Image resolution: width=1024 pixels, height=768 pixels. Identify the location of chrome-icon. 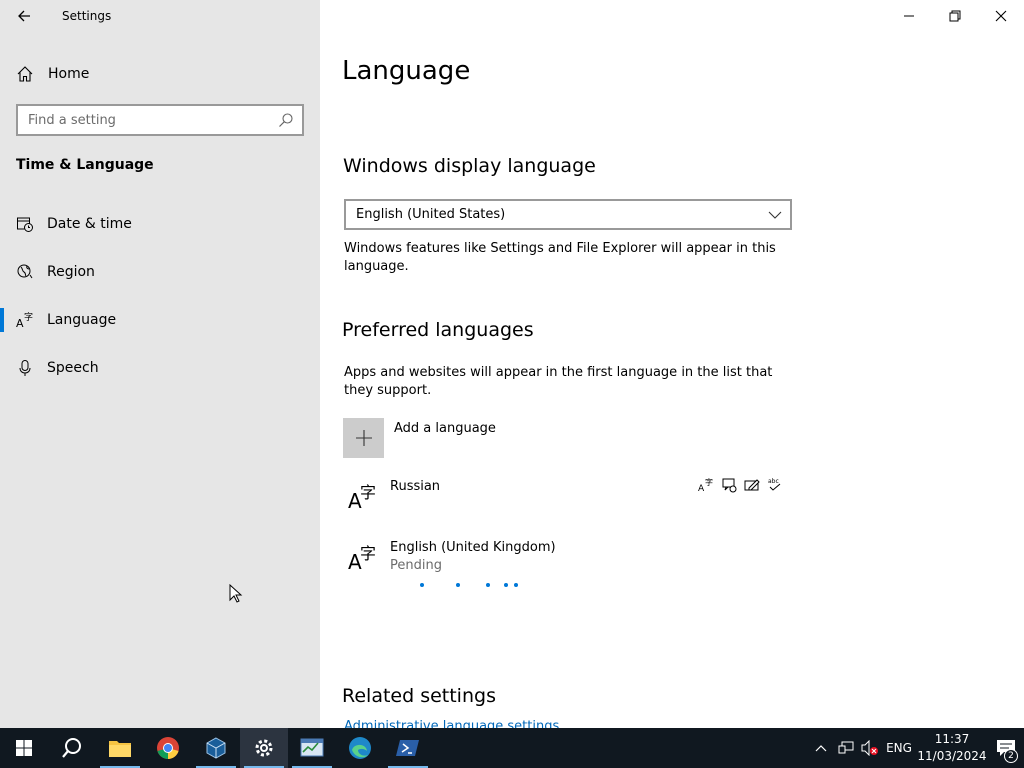
(168, 748).